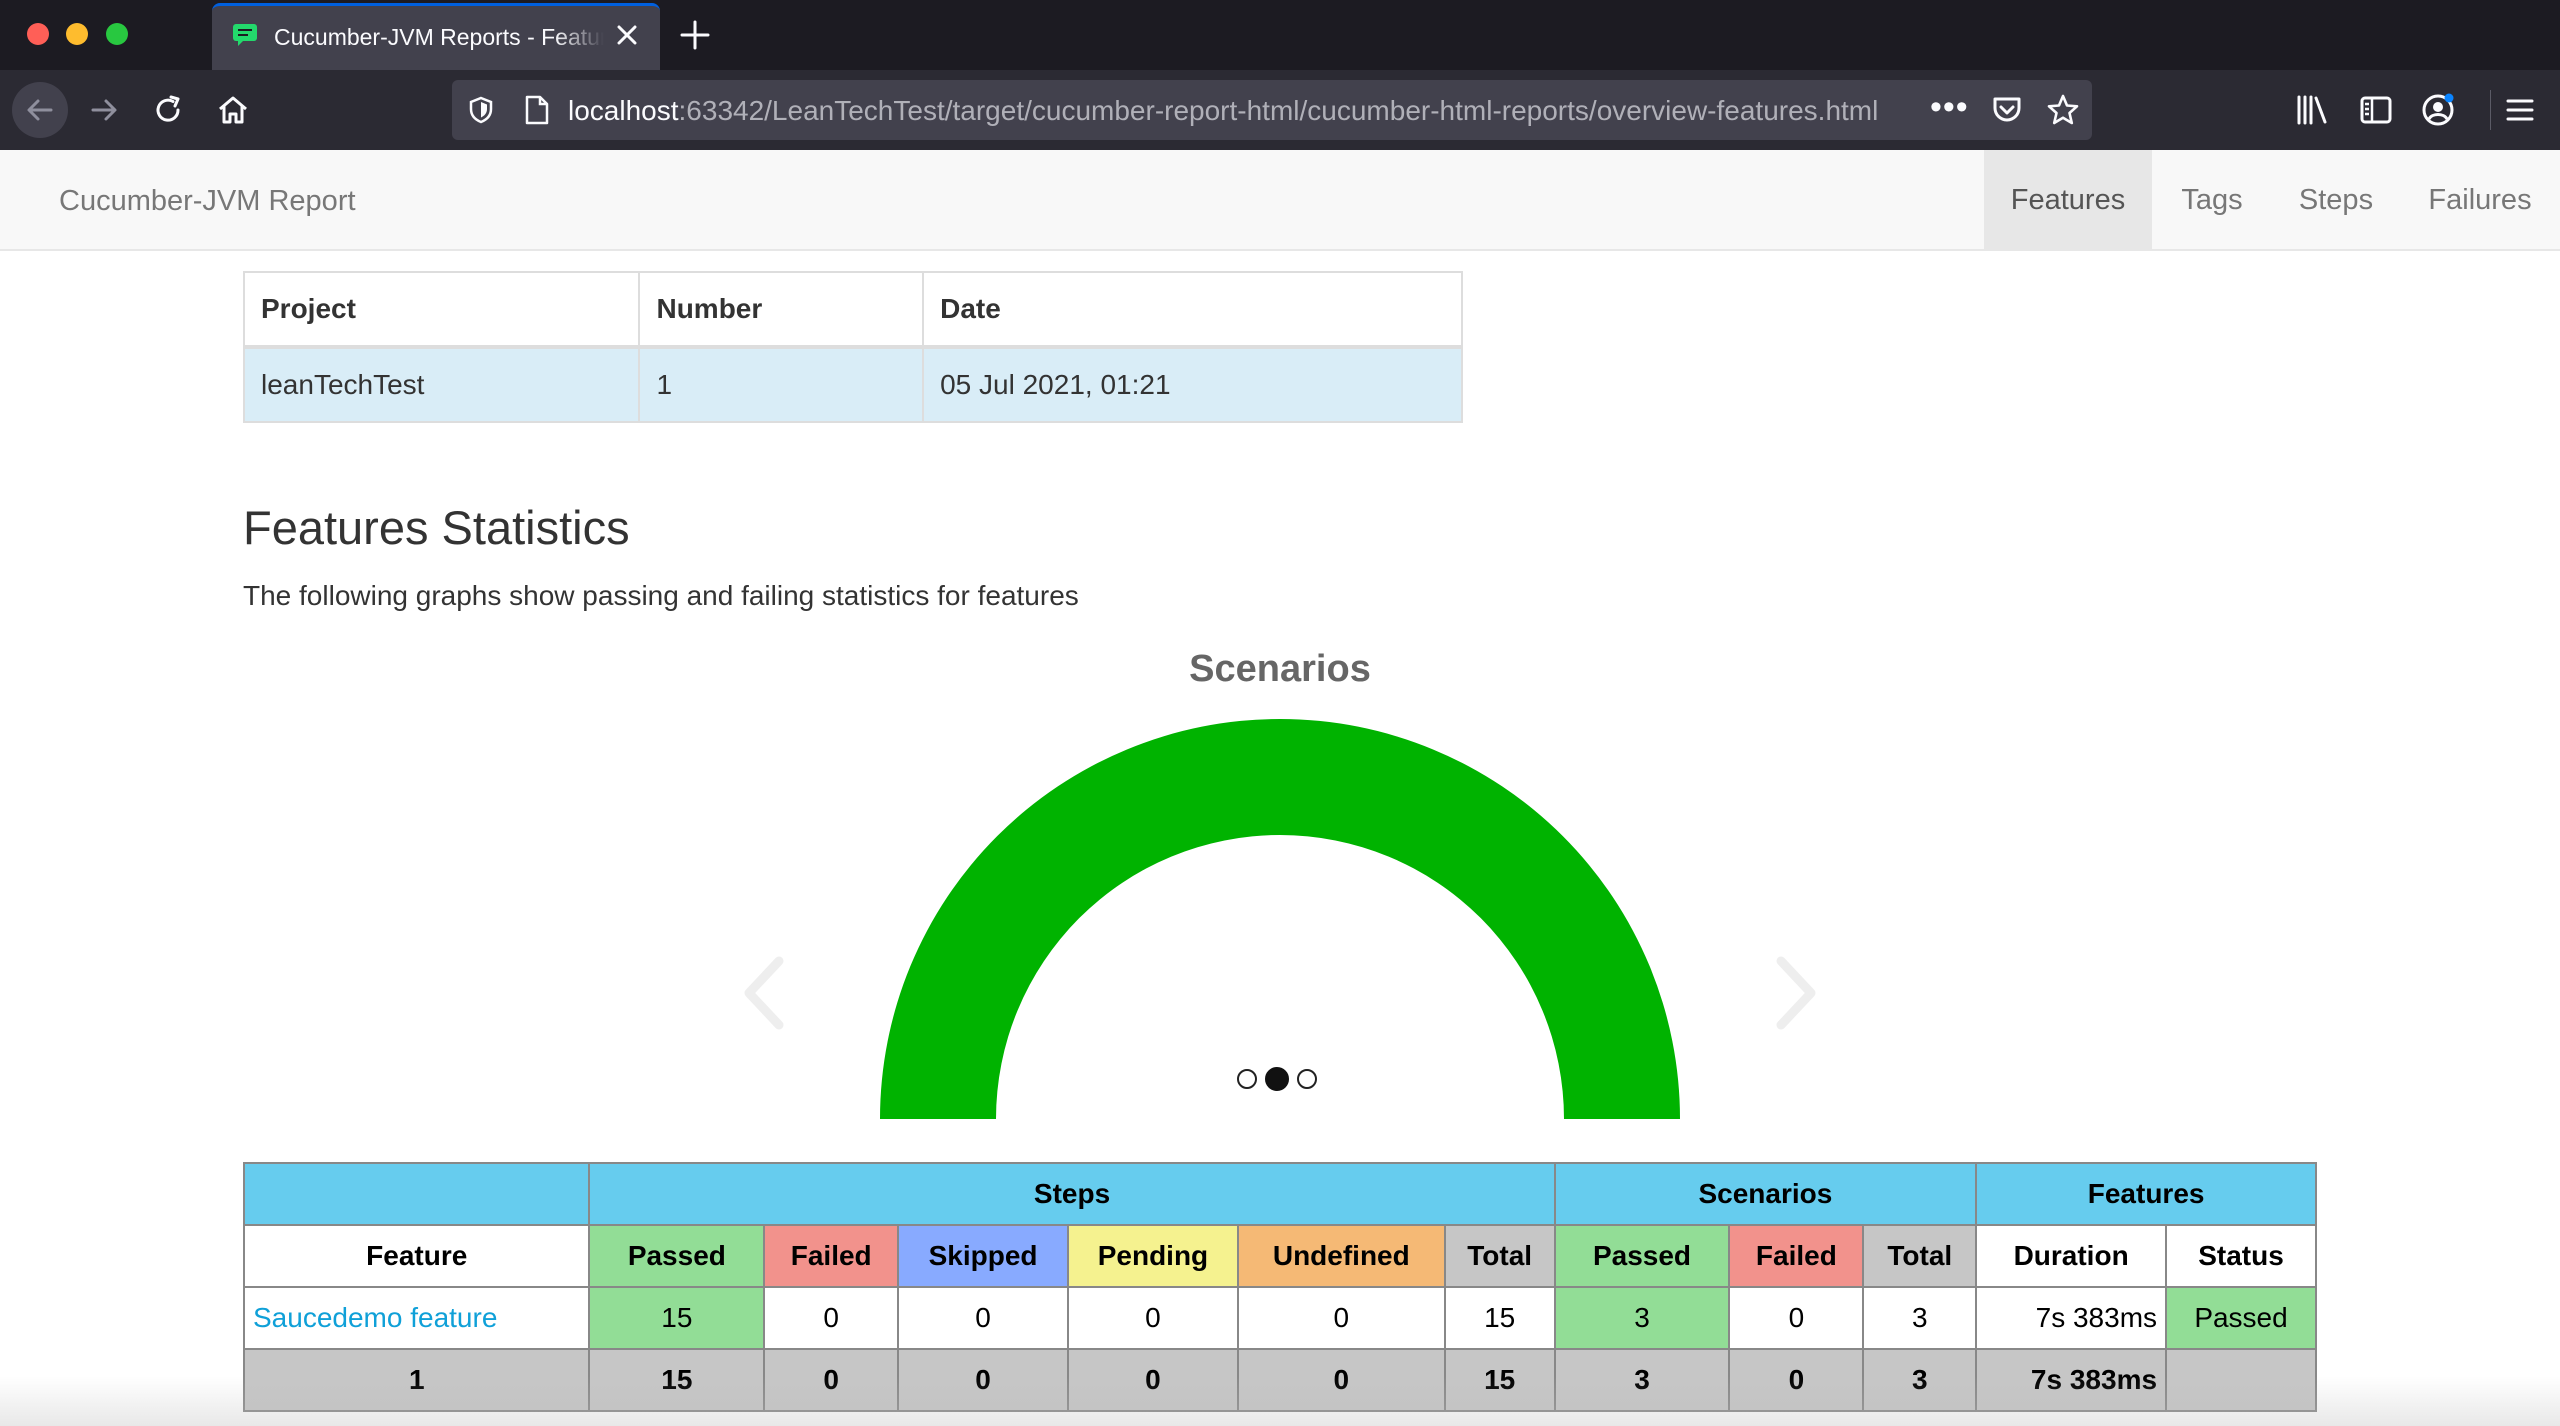 Image resolution: width=2560 pixels, height=1426 pixels. I want to click on cell-steps-undefined: 0, so click(1341, 1318).